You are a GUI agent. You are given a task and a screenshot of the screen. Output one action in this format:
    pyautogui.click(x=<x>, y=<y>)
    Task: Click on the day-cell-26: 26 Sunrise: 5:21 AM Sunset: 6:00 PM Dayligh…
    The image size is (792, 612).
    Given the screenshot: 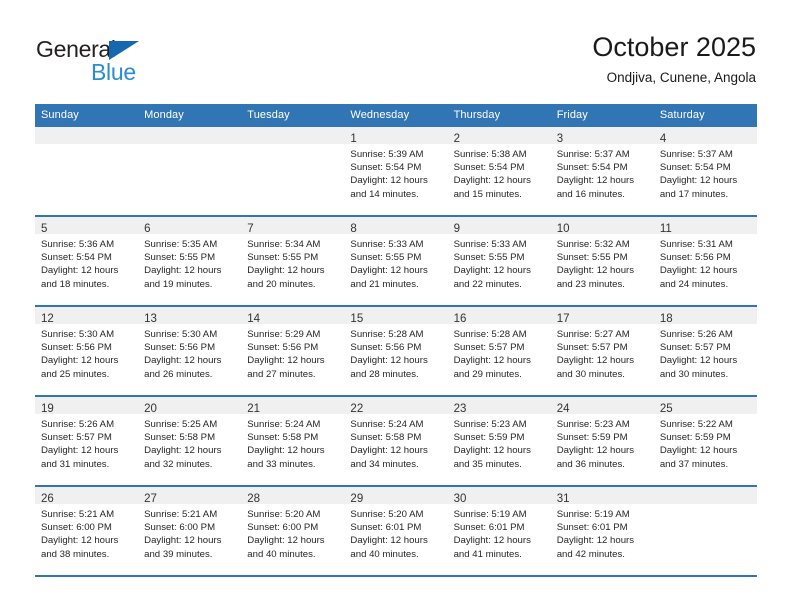 What is the action you would take?
    pyautogui.click(x=87, y=531)
    